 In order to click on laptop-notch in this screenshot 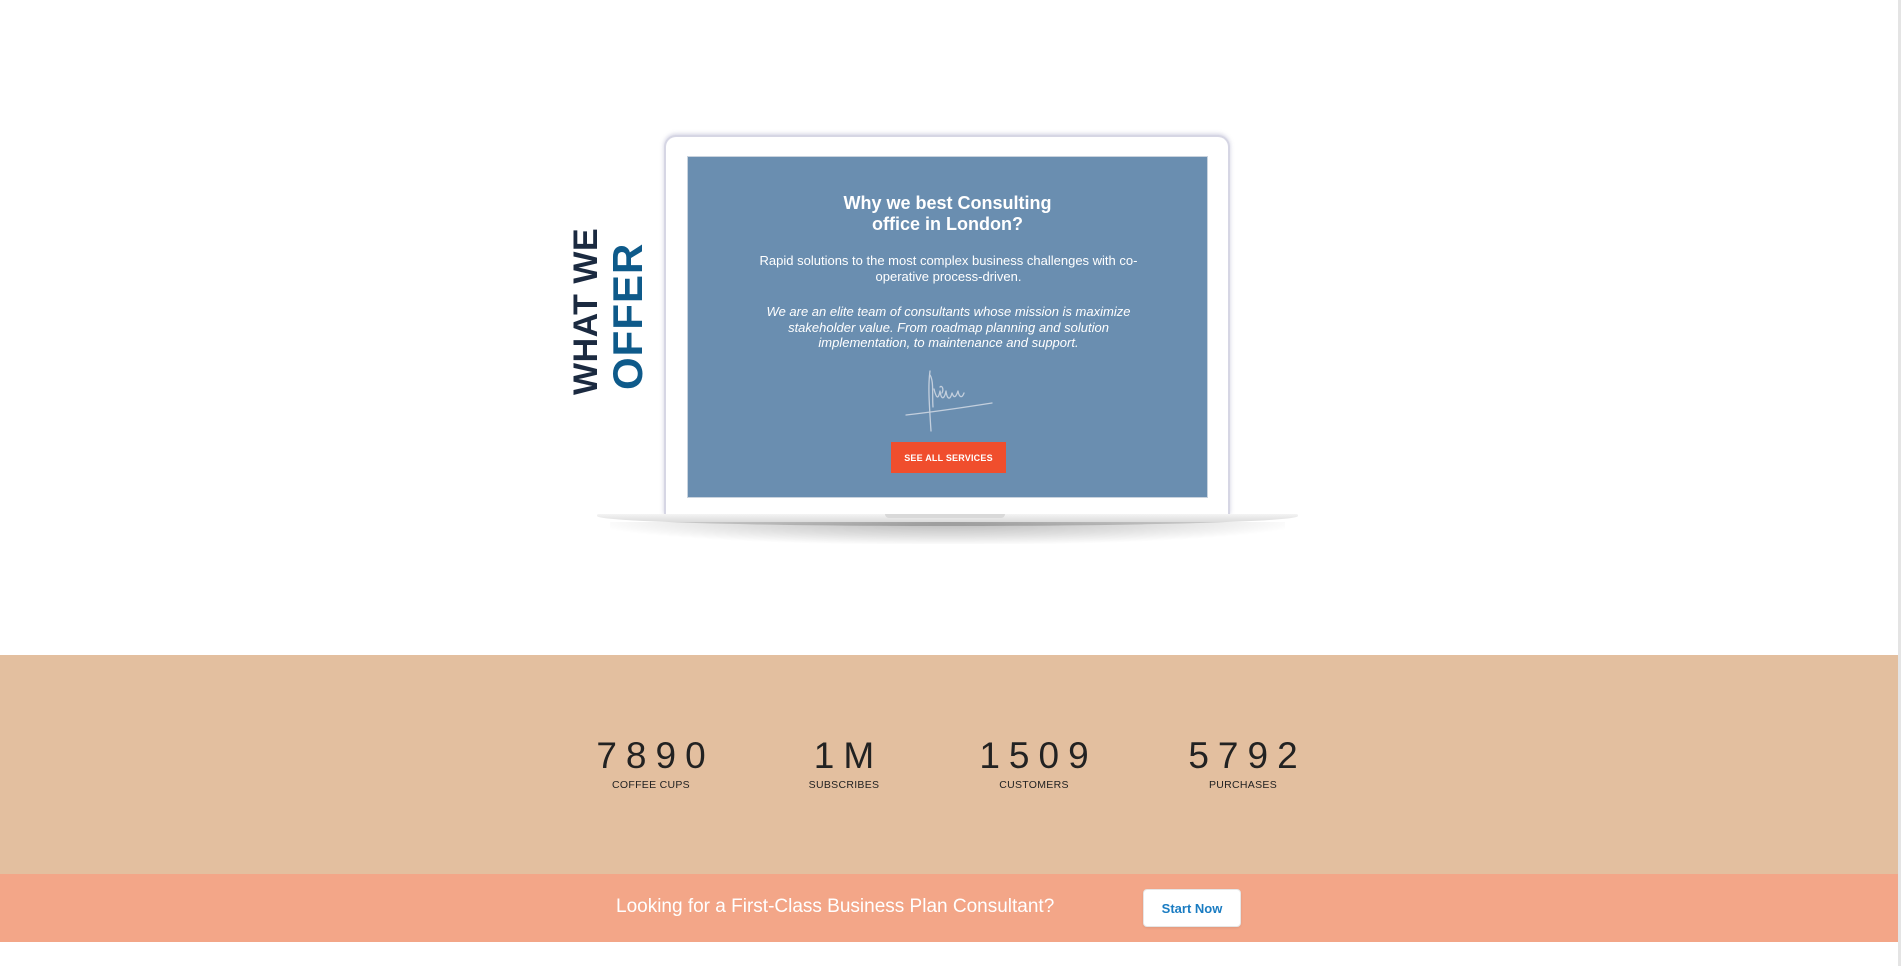, I will do `click(945, 516)`.